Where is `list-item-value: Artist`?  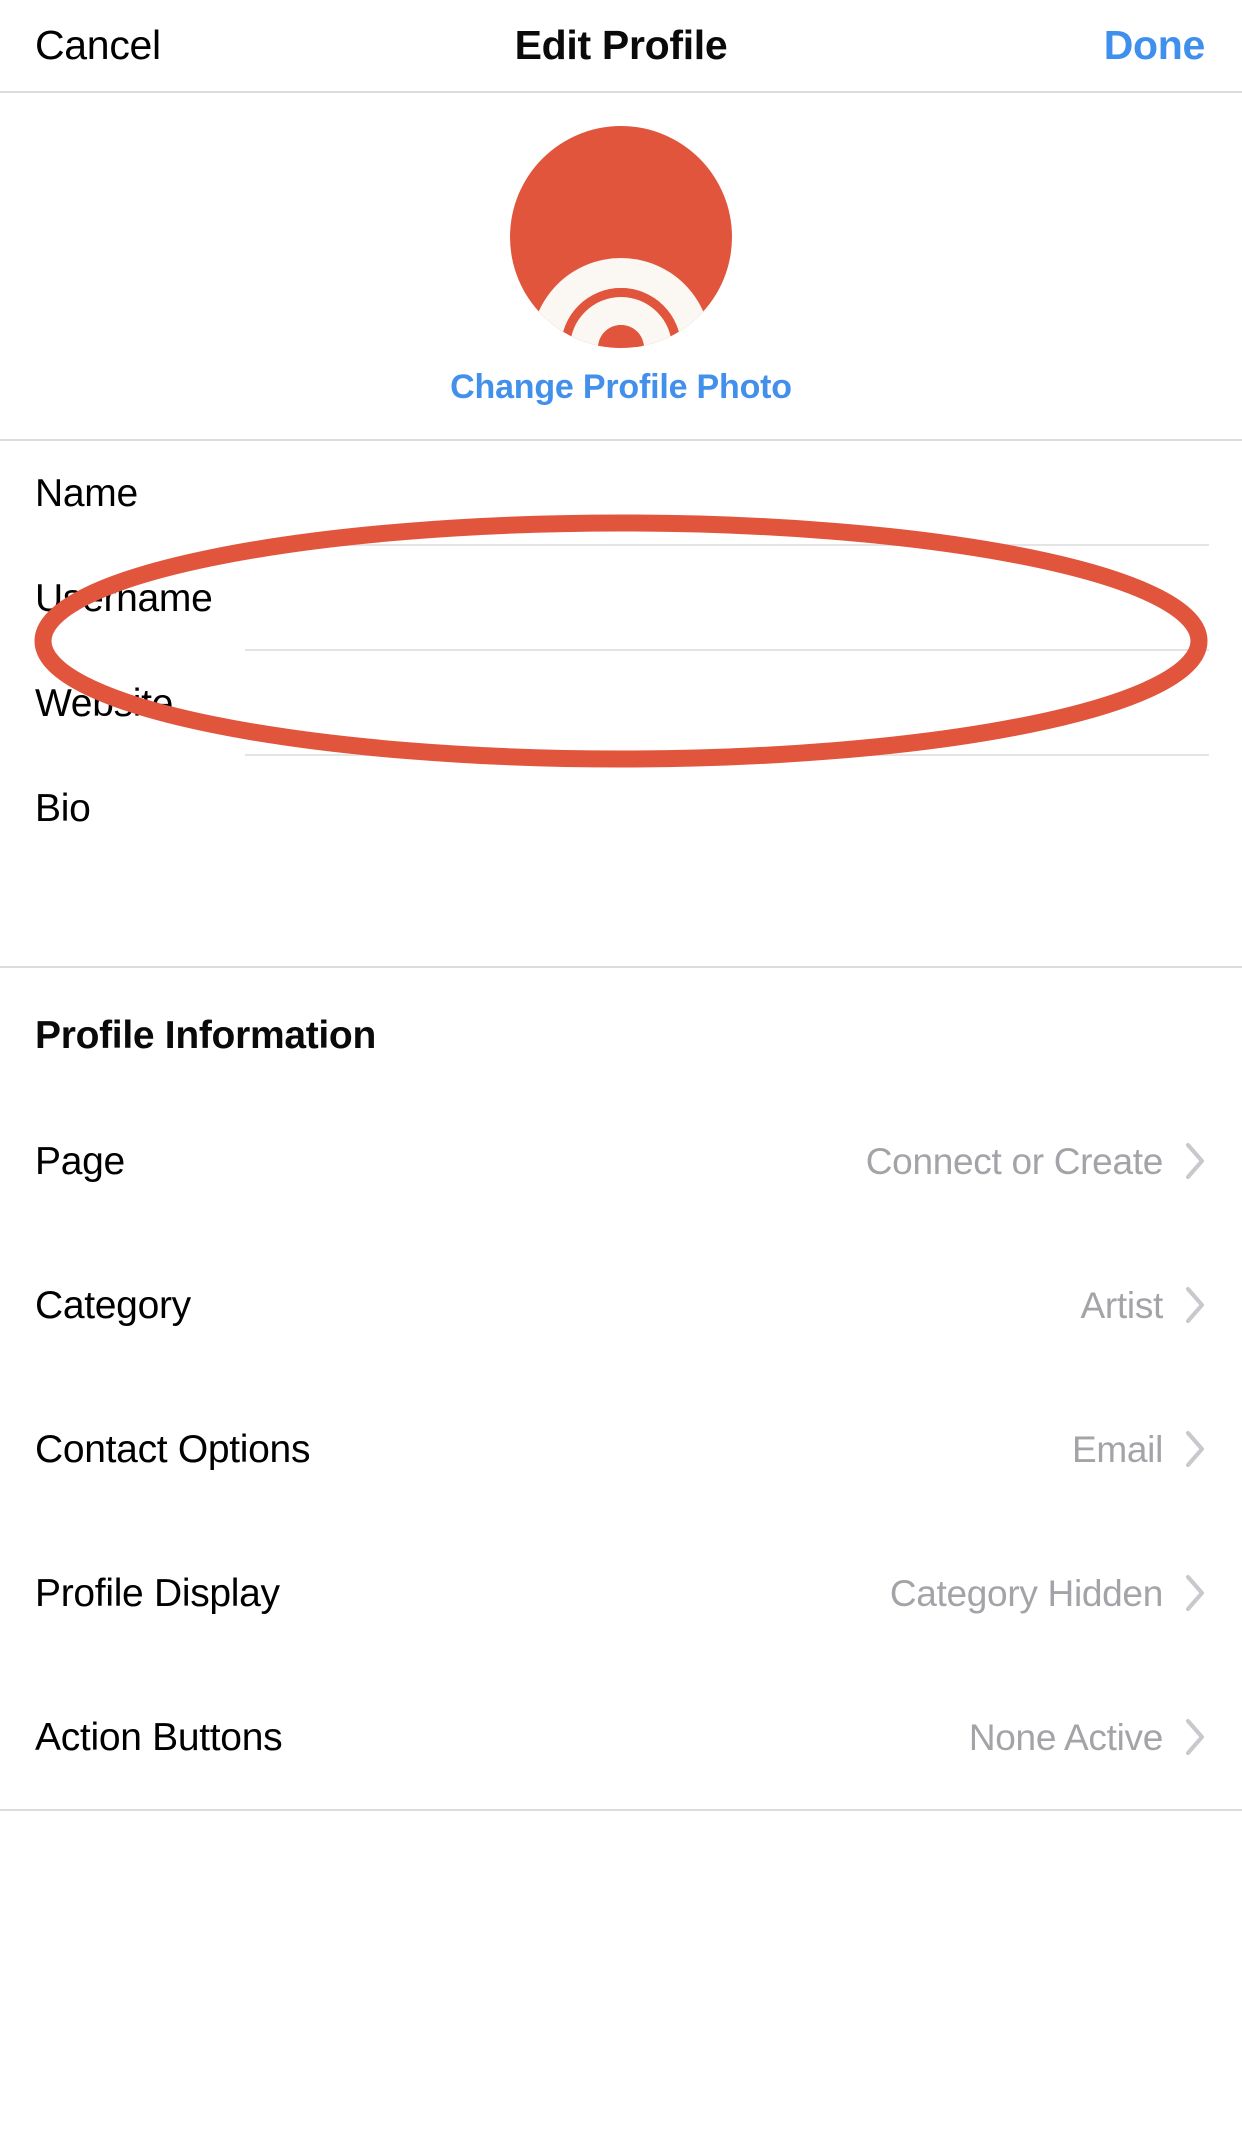
list-item-value: Artist is located at coordinates (1122, 1305).